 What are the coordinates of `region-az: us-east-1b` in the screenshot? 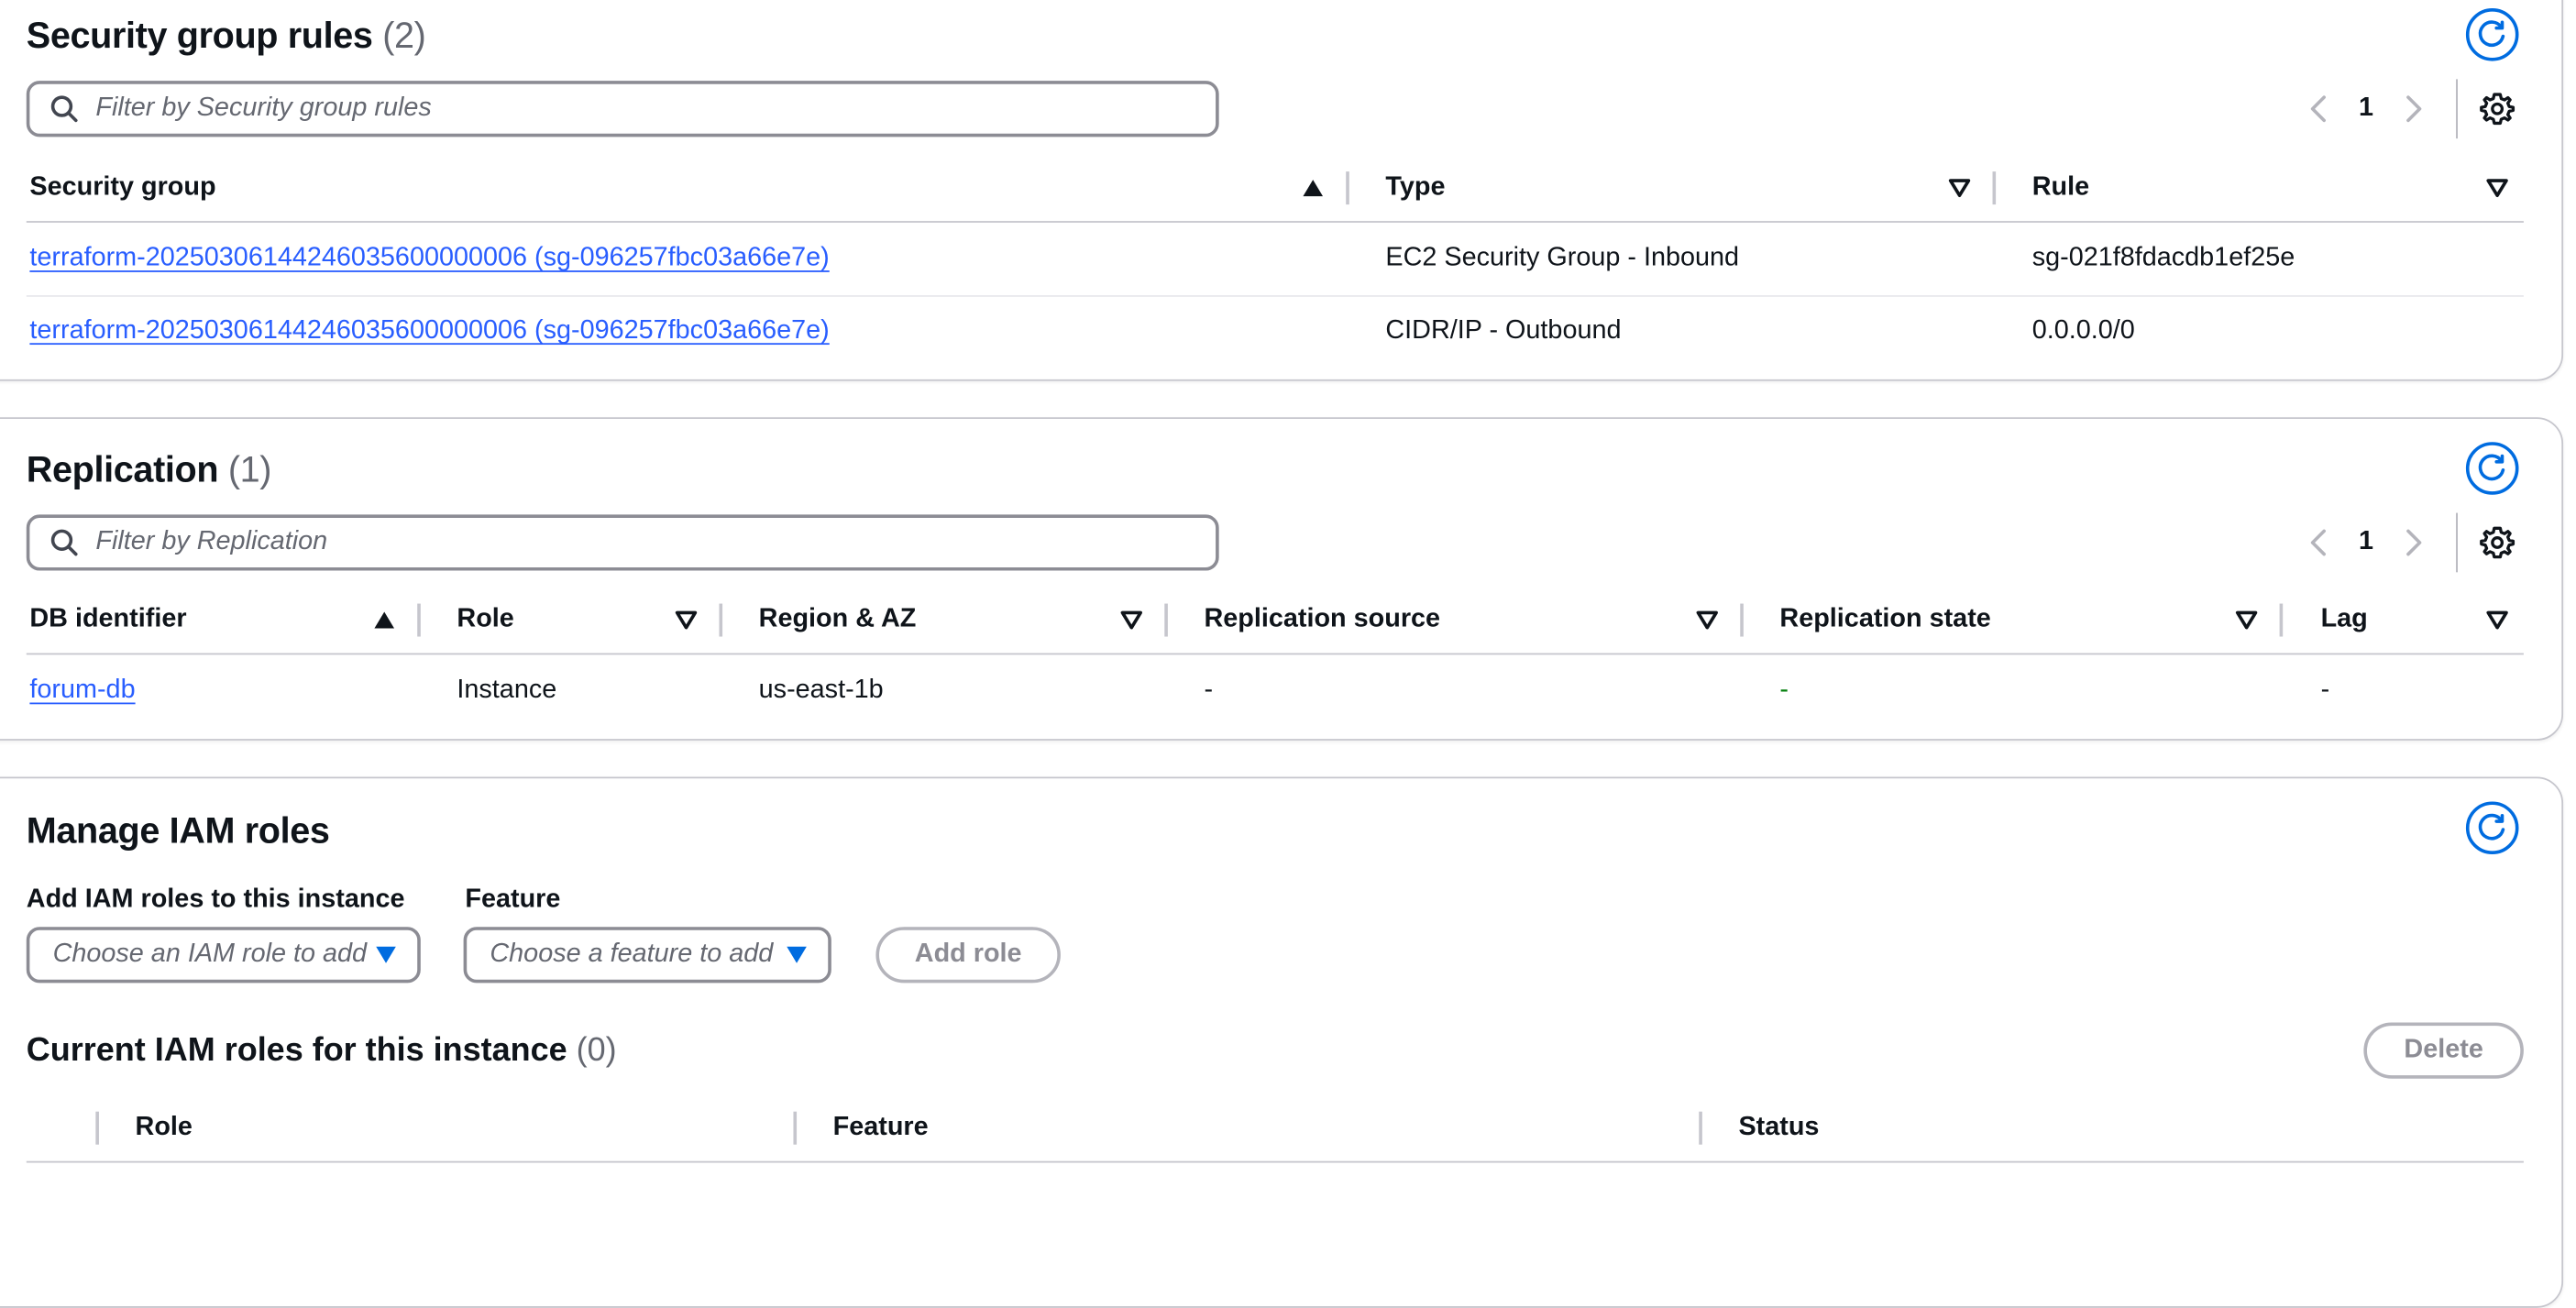 It's located at (821, 690).